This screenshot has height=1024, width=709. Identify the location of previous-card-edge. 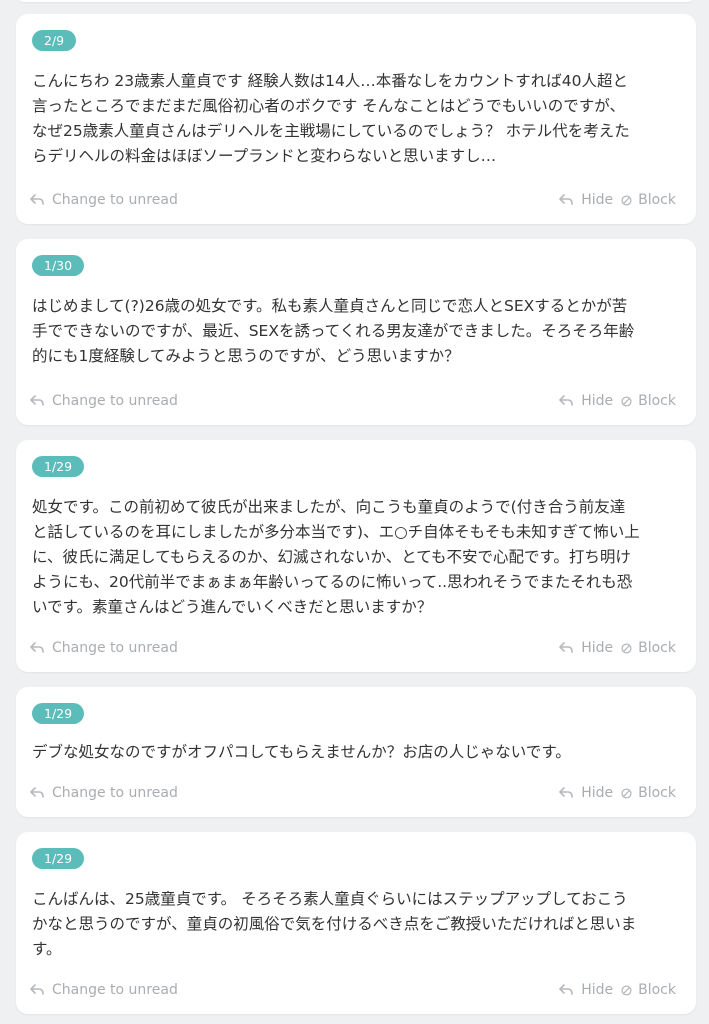
(355, 1).